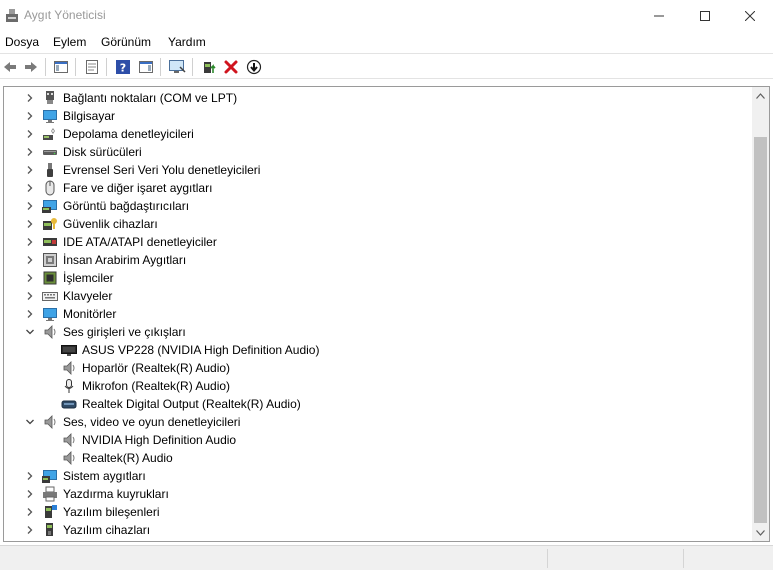 The image size is (773, 570). Describe the element at coordinates (376, 170) in the screenshot. I see `tree-category: Evrensel Seri Veri Yolu denetleyicileri` at that location.